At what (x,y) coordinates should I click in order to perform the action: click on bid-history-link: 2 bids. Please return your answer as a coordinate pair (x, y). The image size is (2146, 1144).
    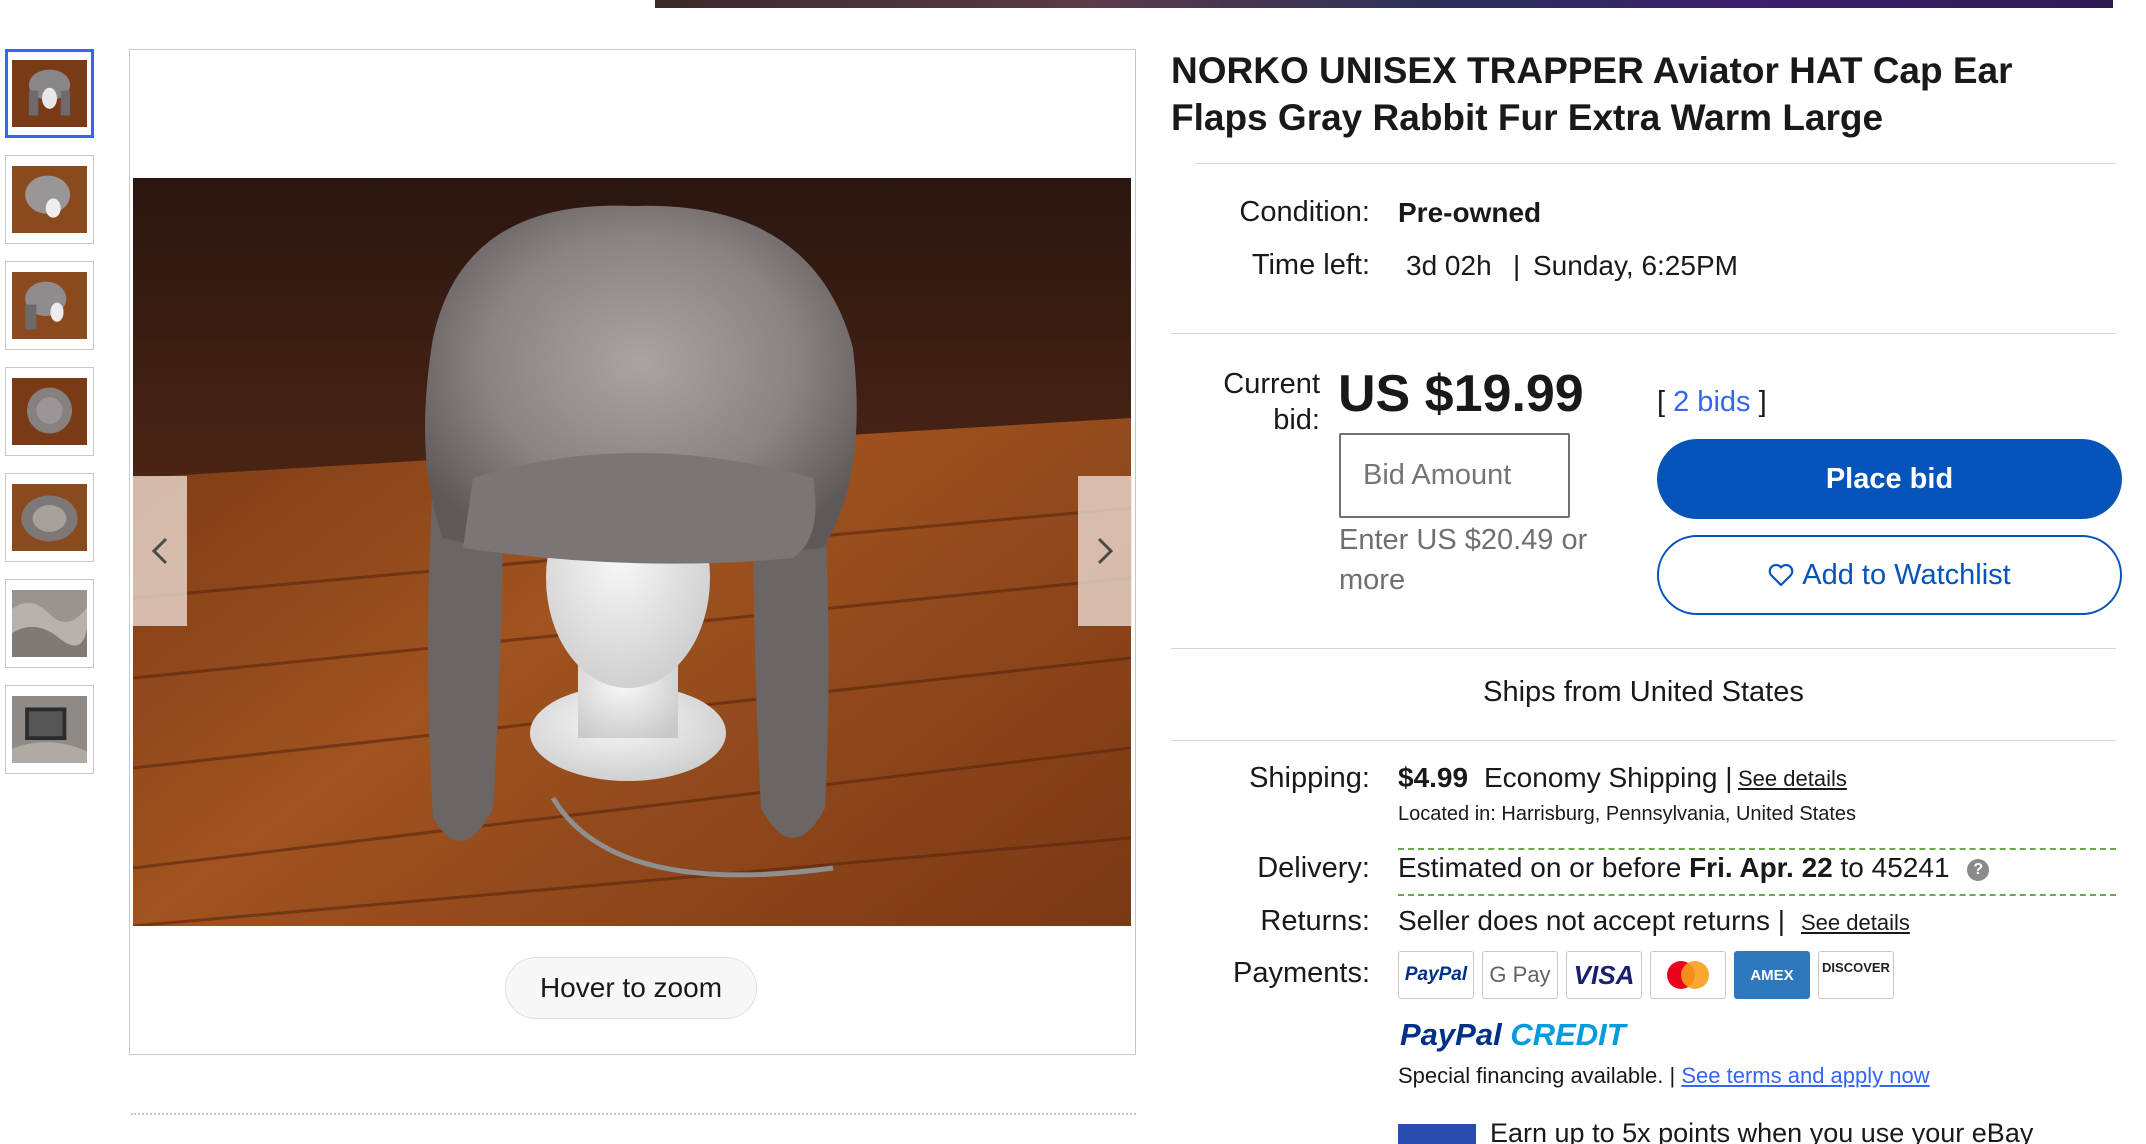
    Looking at the image, I should click on (1711, 402).